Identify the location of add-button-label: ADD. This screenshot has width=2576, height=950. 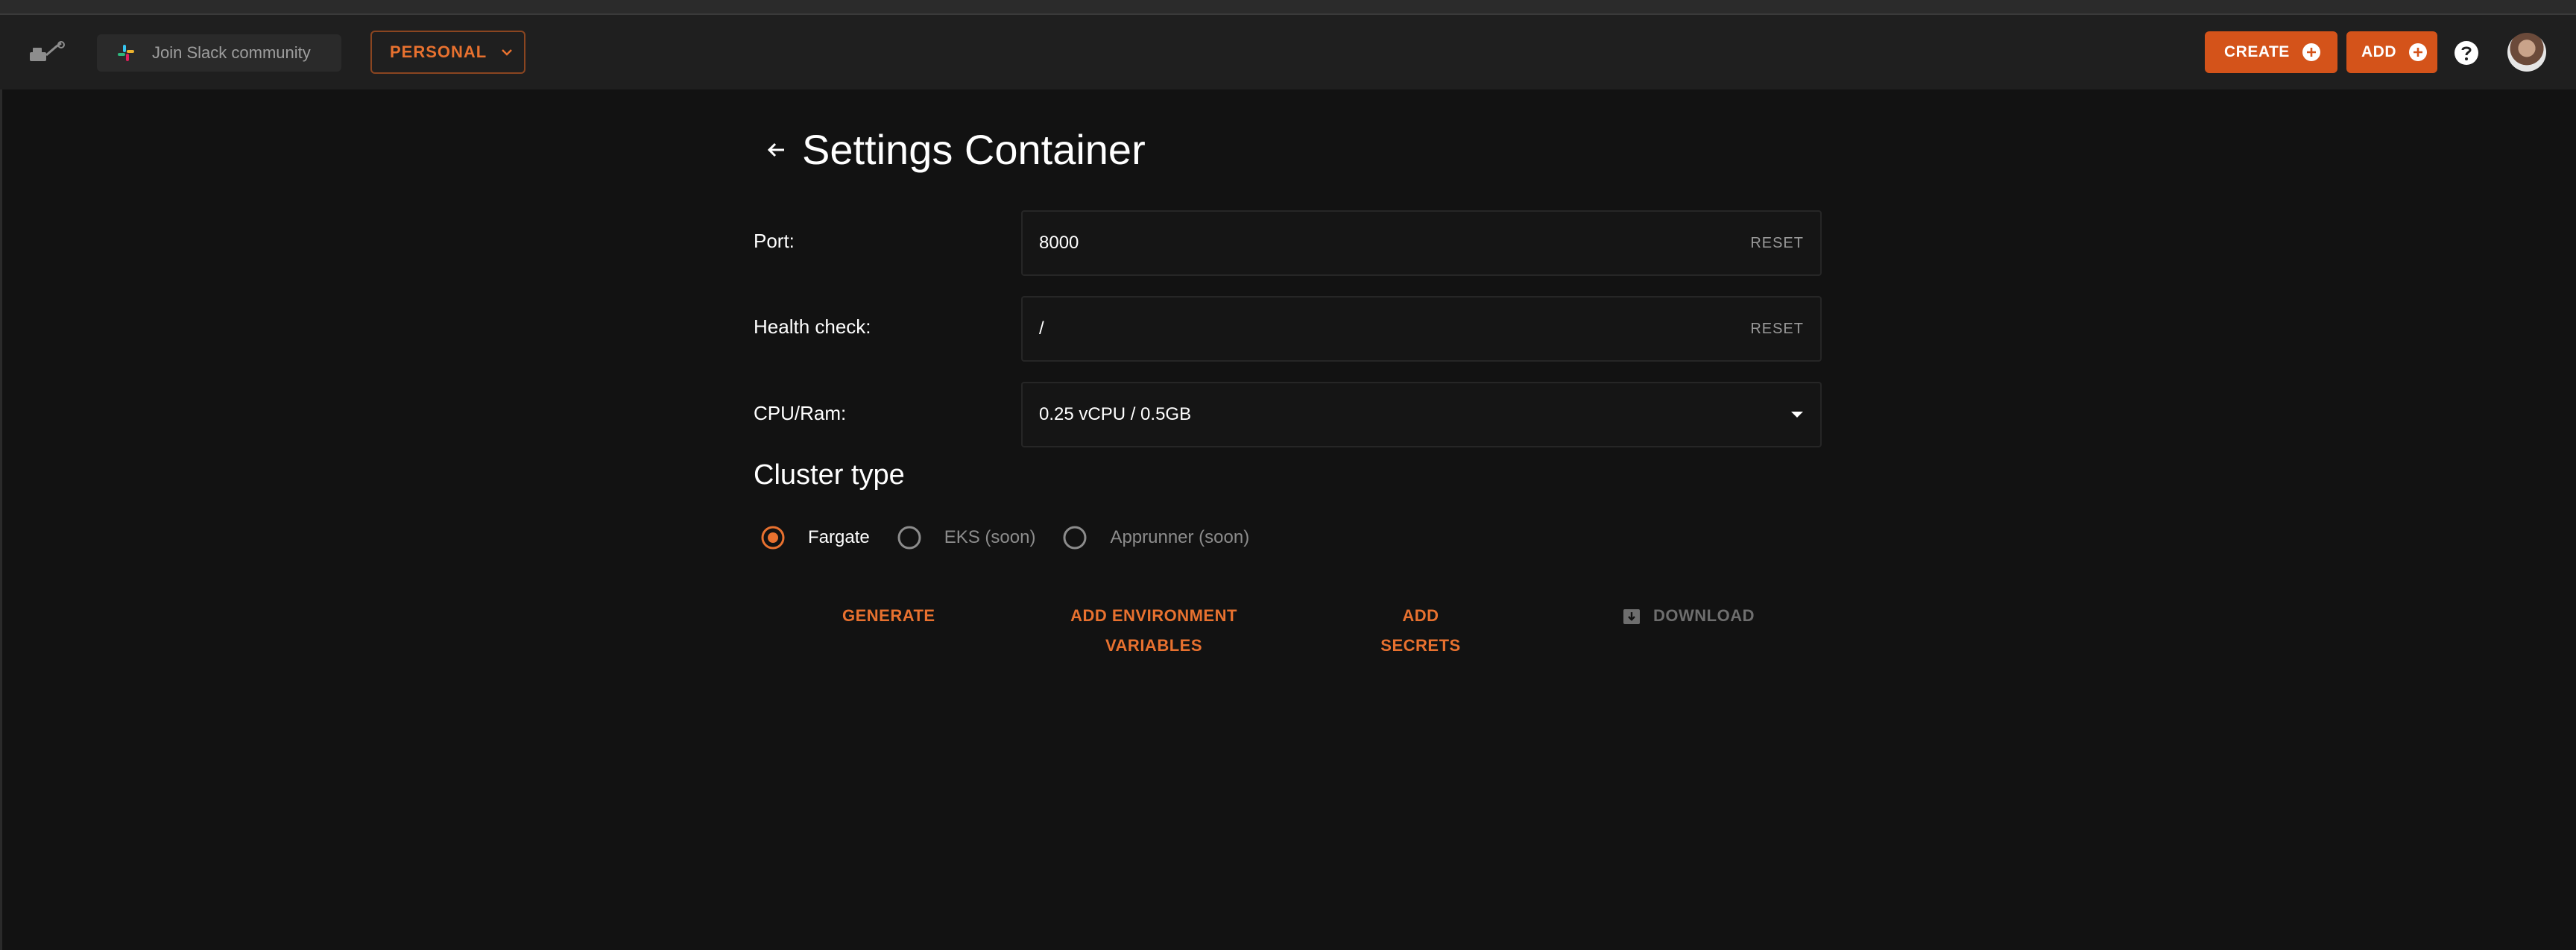
(2378, 51).